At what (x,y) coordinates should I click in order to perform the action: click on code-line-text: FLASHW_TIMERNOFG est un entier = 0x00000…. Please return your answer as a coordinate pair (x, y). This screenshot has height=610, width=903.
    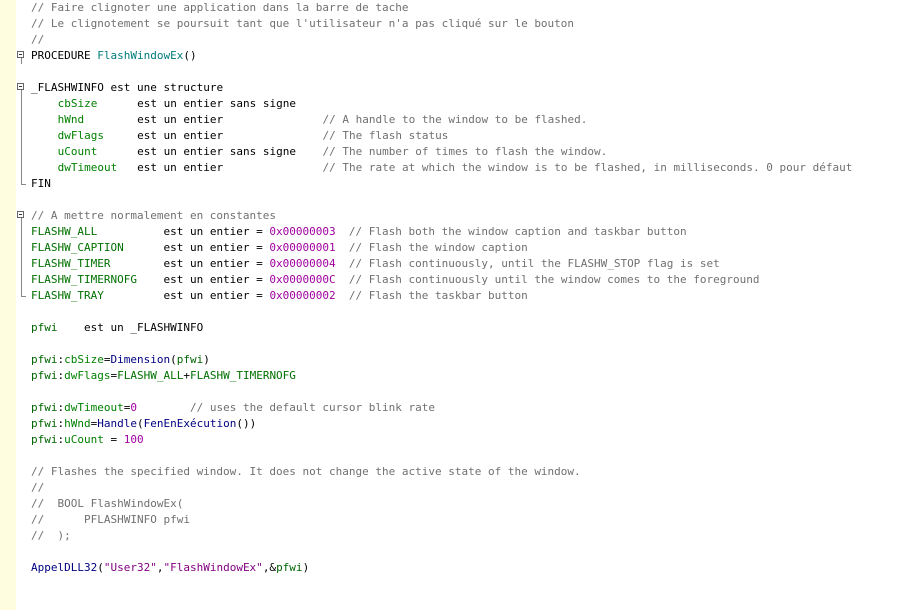
    Looking at the image, I should click on (395, 280).